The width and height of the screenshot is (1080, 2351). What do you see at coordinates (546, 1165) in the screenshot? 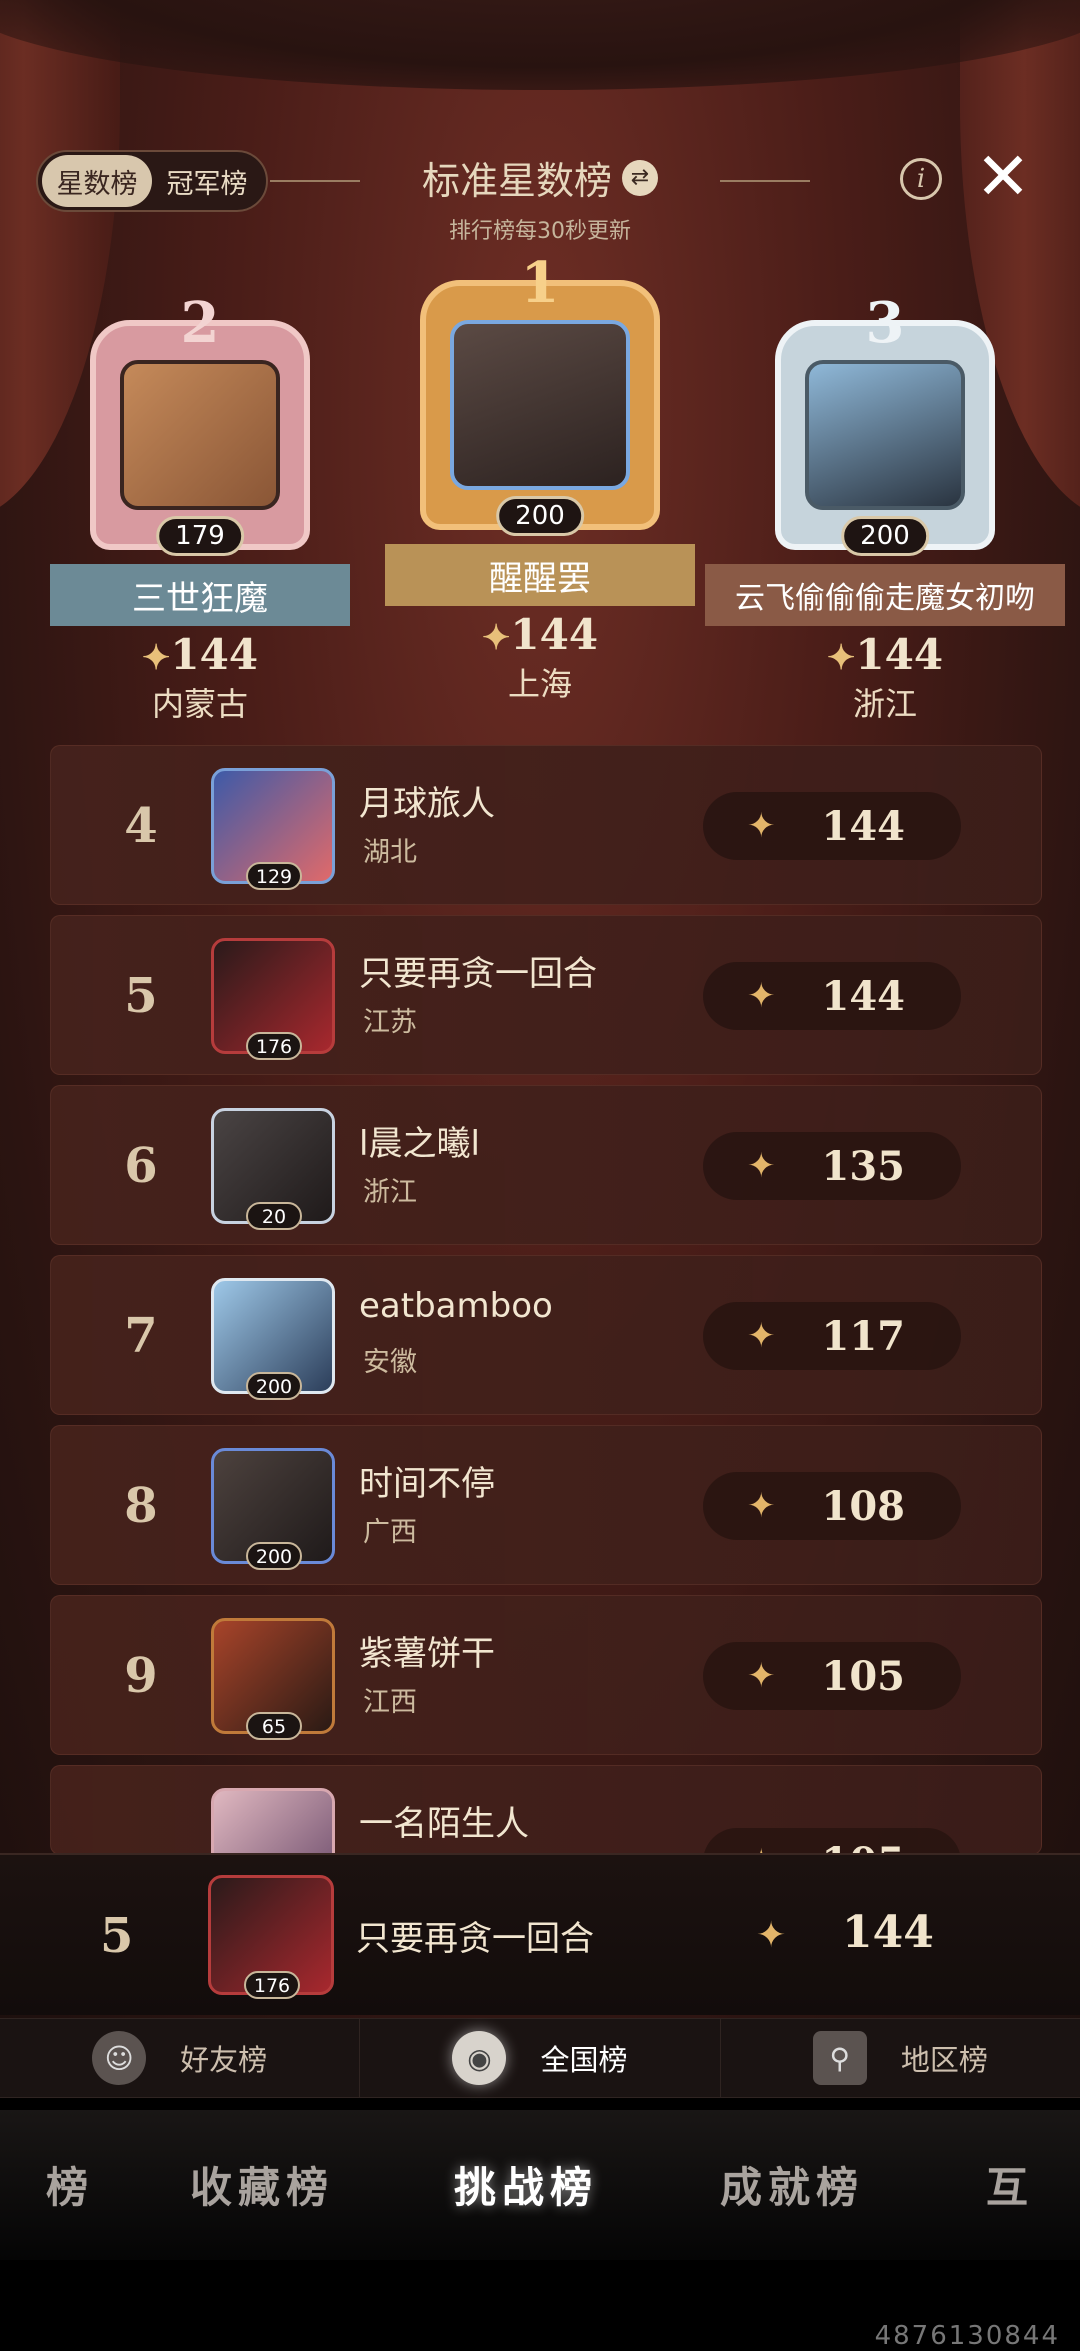
I see `list-item: 6 20 l晨之曦l 浙江 ✦ 135` at bounding box center [546, 1165].